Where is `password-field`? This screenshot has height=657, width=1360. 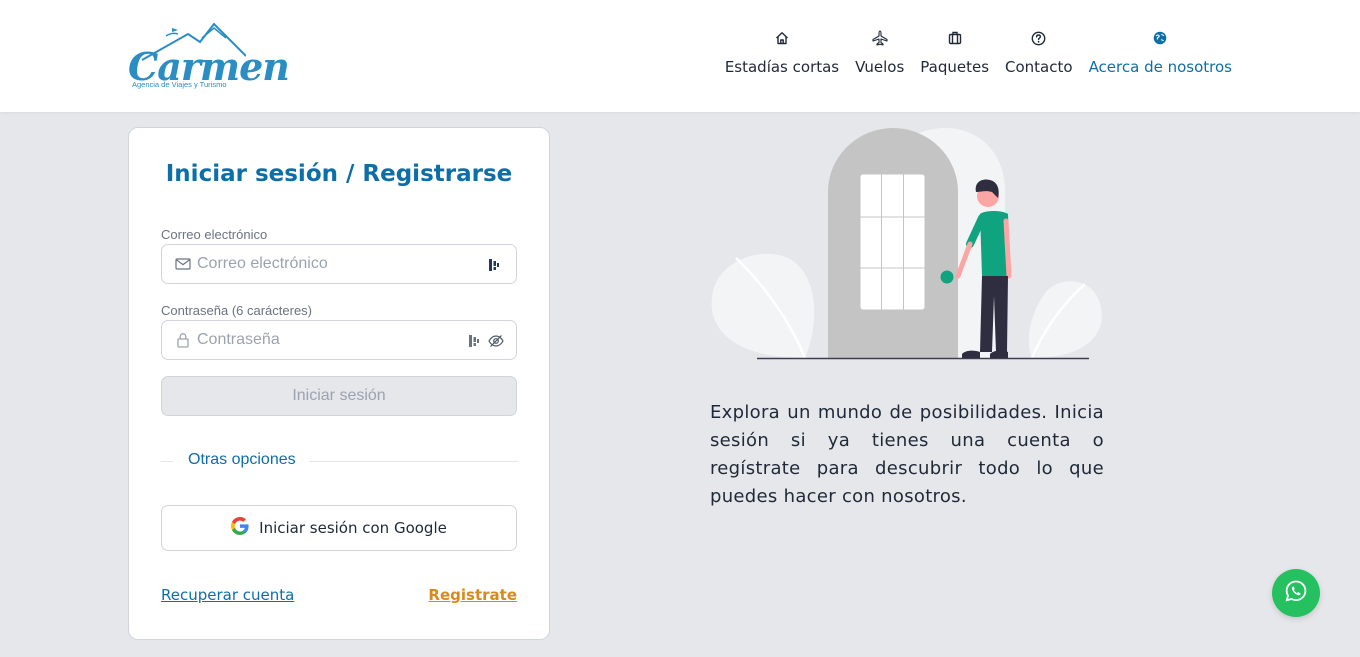 password-field is located at coordinates (339, 340).